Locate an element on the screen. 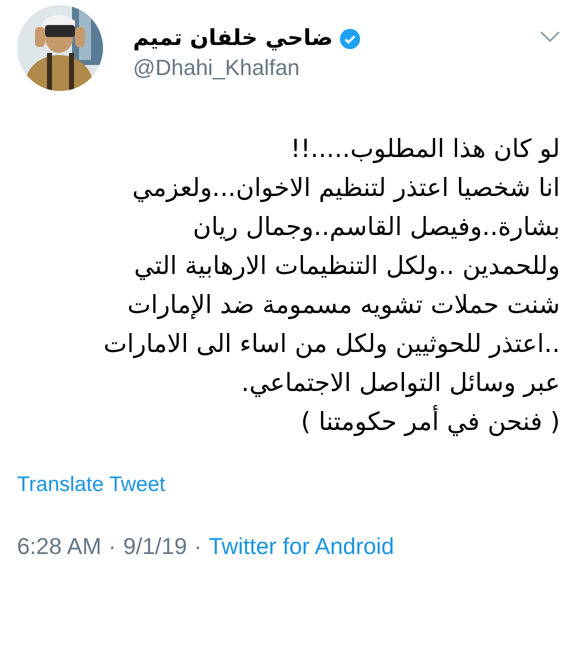 The height and width of the screenshot is (672, 584). tweet-text-line: ( فنحن في أمر حكومتنا ) is located at coordinates (430, 421).